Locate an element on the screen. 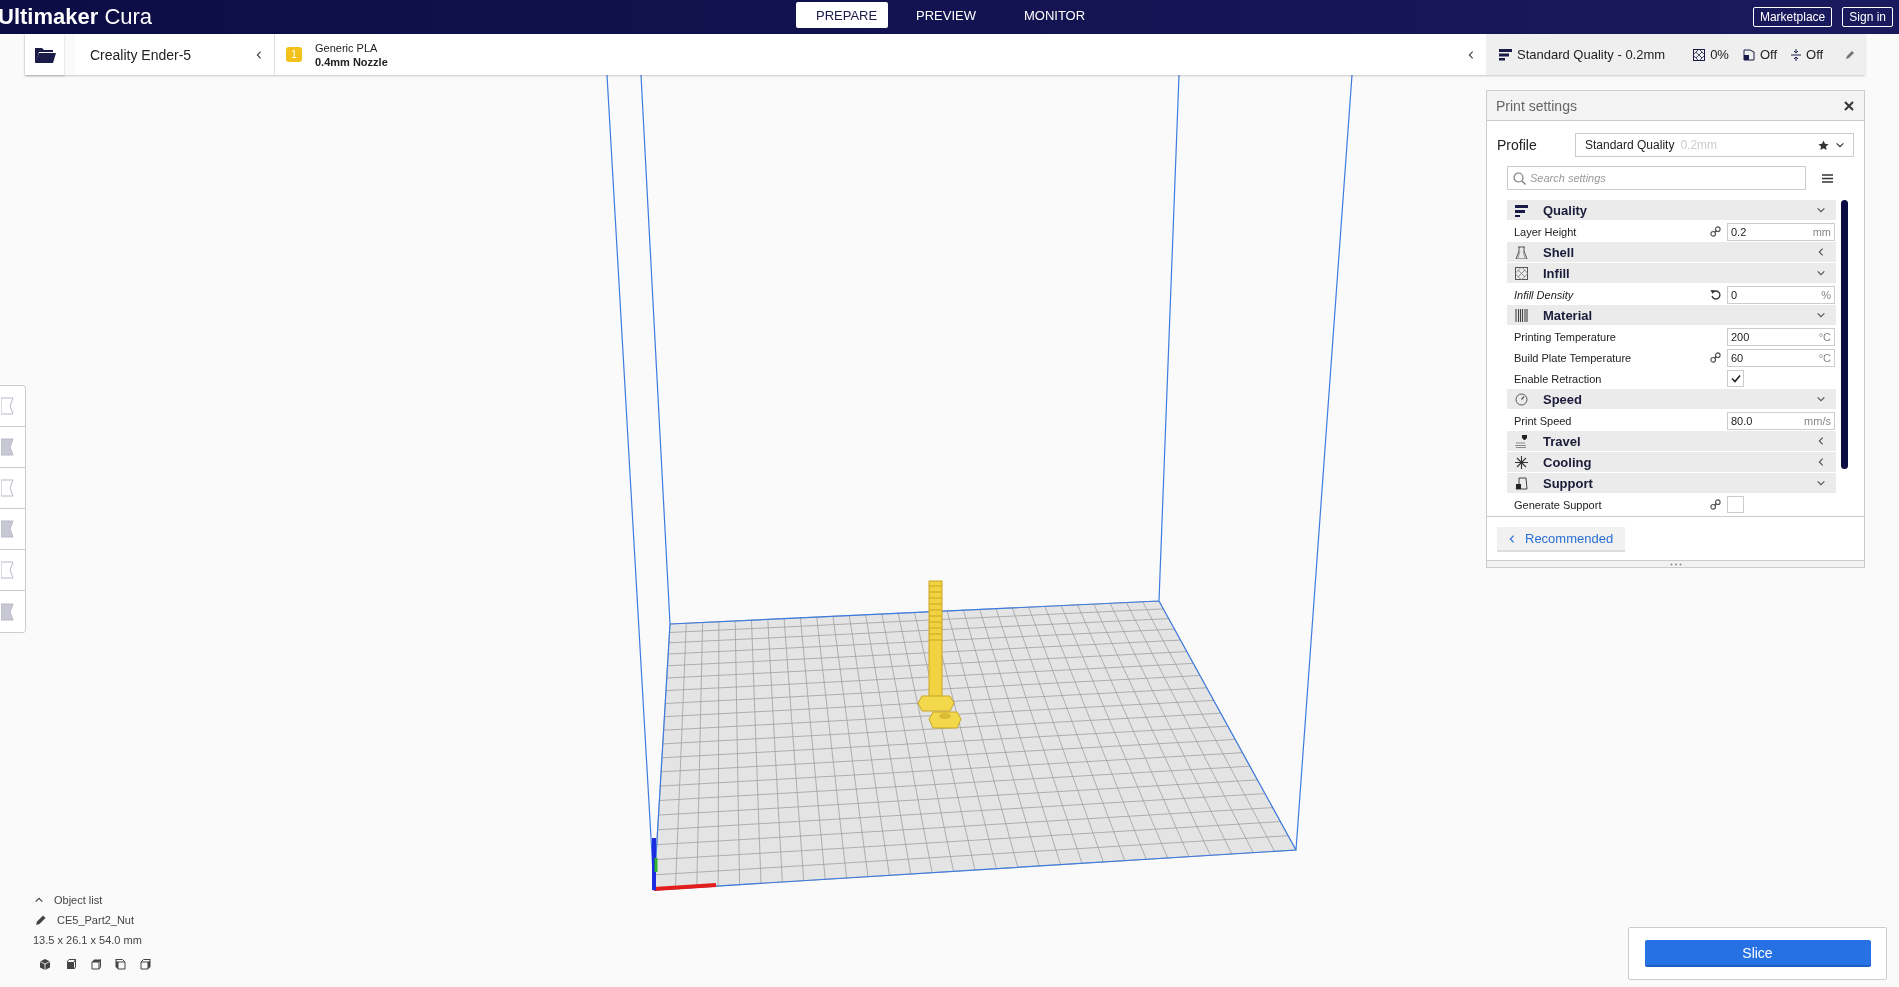 This screenshot has height=987, width=1899. profile-label: Profile is located at coordinates (1517, 145).